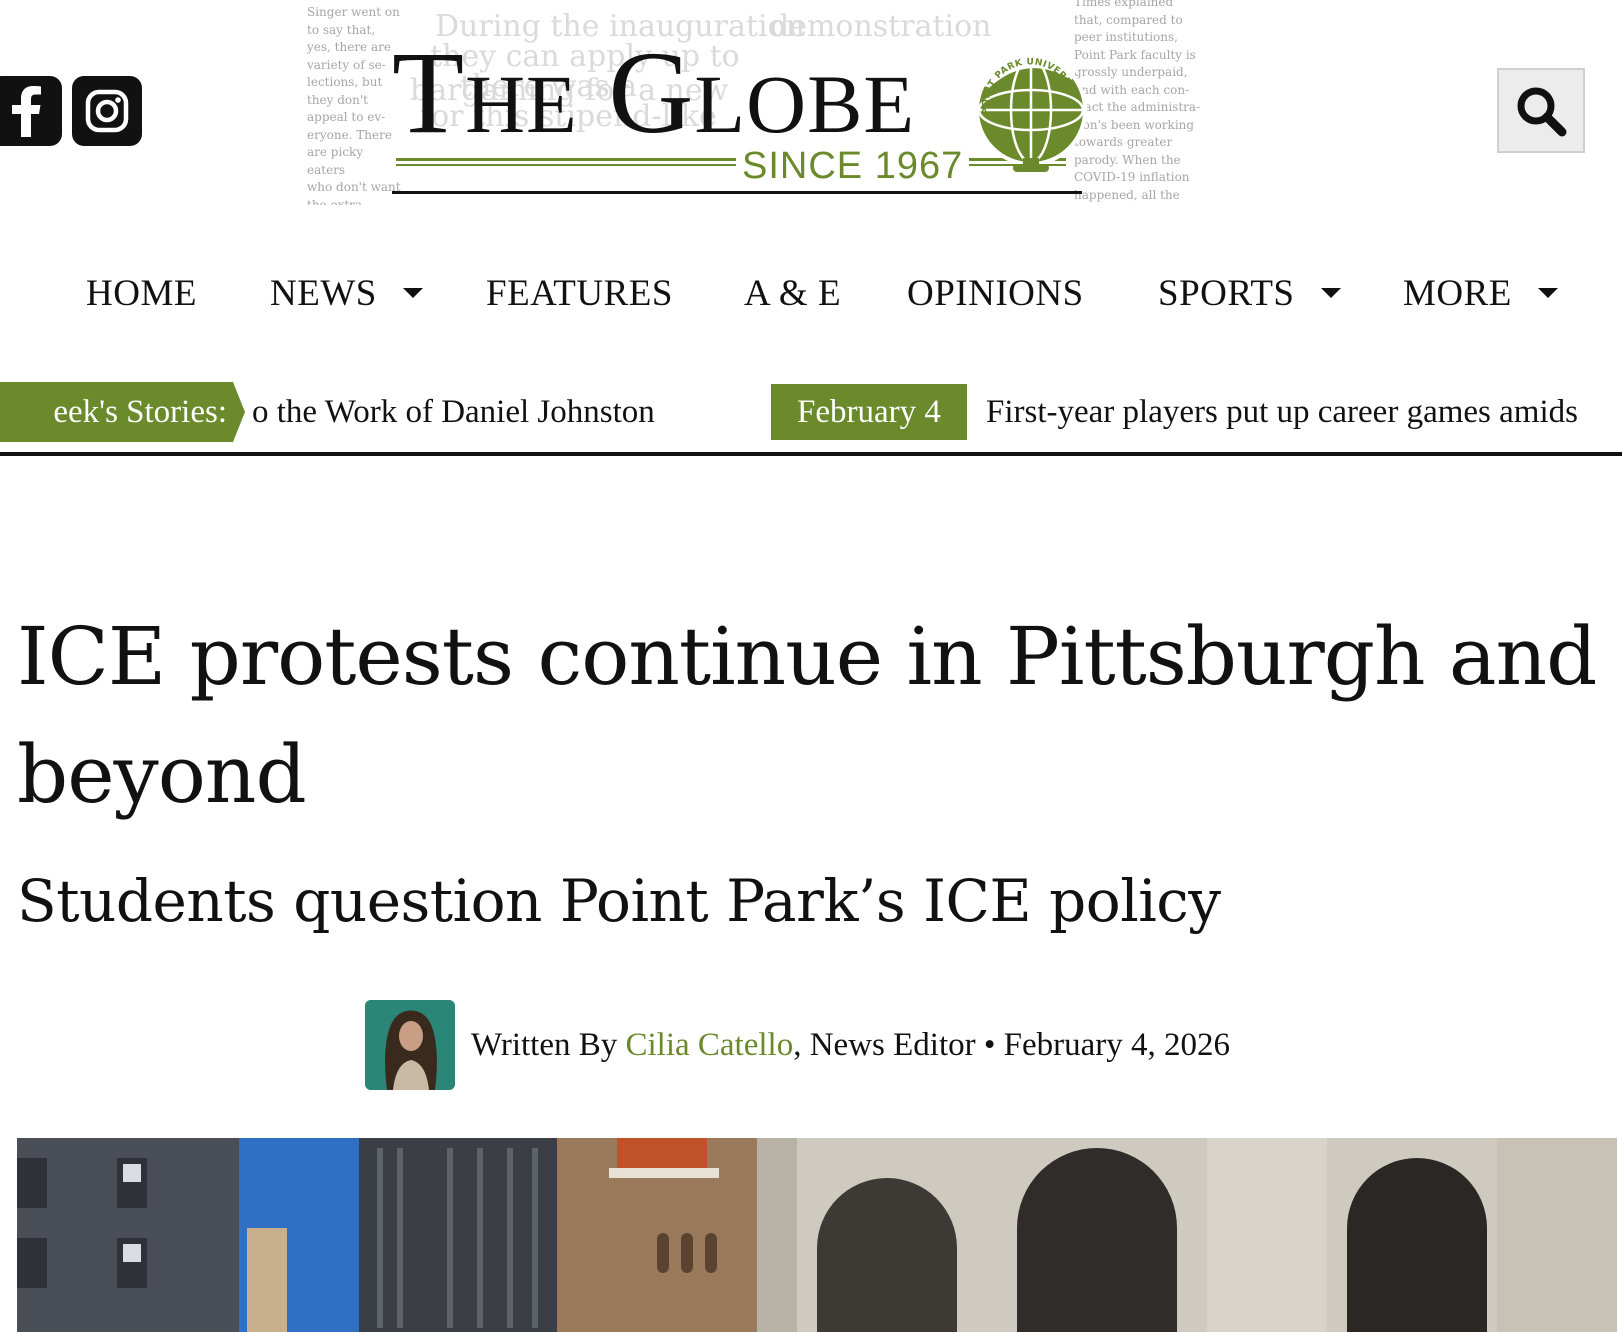 The image size is (1622, 1332). I want to click on nav-item-label: OPINIONS, so click(995, 293).